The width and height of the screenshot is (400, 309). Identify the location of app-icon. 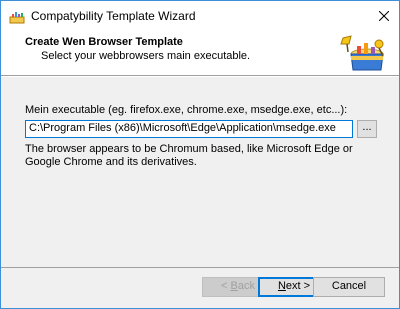
(17, 16).